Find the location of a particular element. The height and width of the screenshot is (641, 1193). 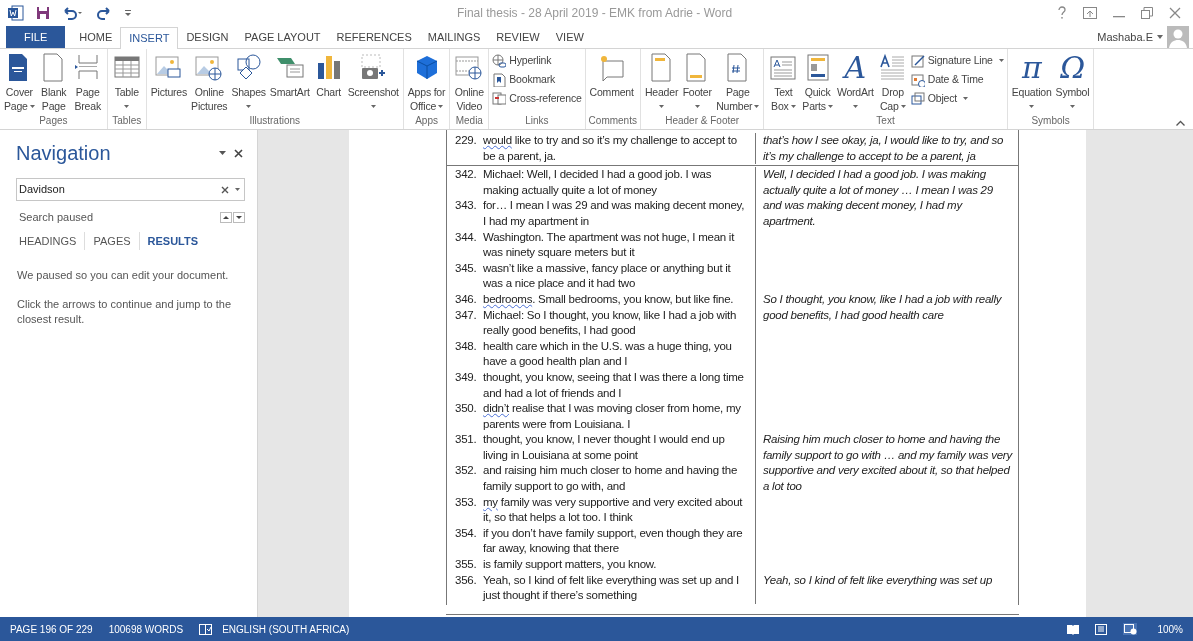

page-count: PAGE 196 OF 229 is located at coordinates (51, 629).